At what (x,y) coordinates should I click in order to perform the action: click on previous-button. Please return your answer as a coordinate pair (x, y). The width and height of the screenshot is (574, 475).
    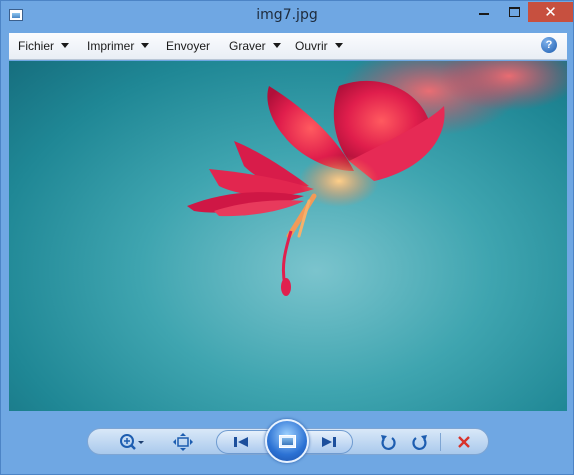
    Looking at the image, I should click on (241, 442).